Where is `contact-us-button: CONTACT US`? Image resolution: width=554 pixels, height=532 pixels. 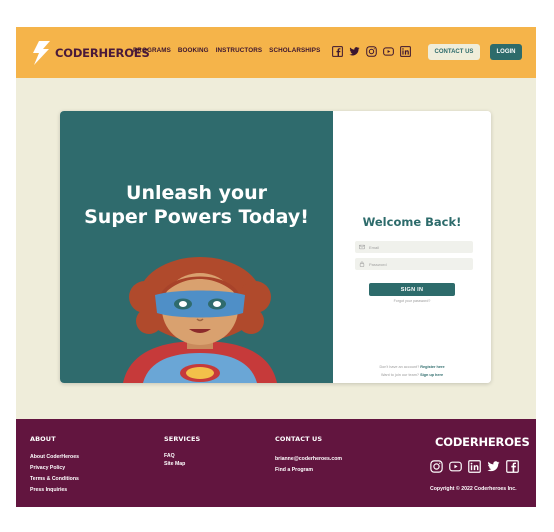
contact-us-button: CONTACT US is located at coordinates (454, 52).